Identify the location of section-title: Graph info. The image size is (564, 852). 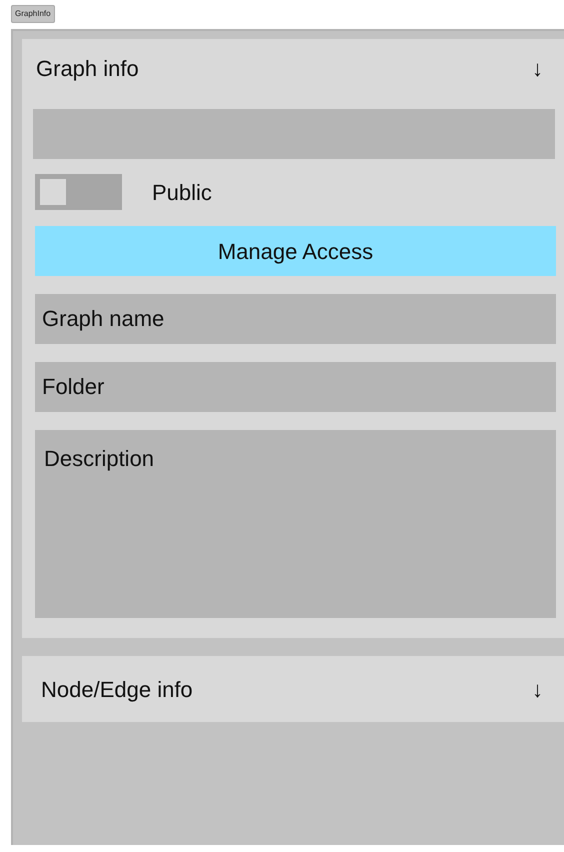
(87, 68).